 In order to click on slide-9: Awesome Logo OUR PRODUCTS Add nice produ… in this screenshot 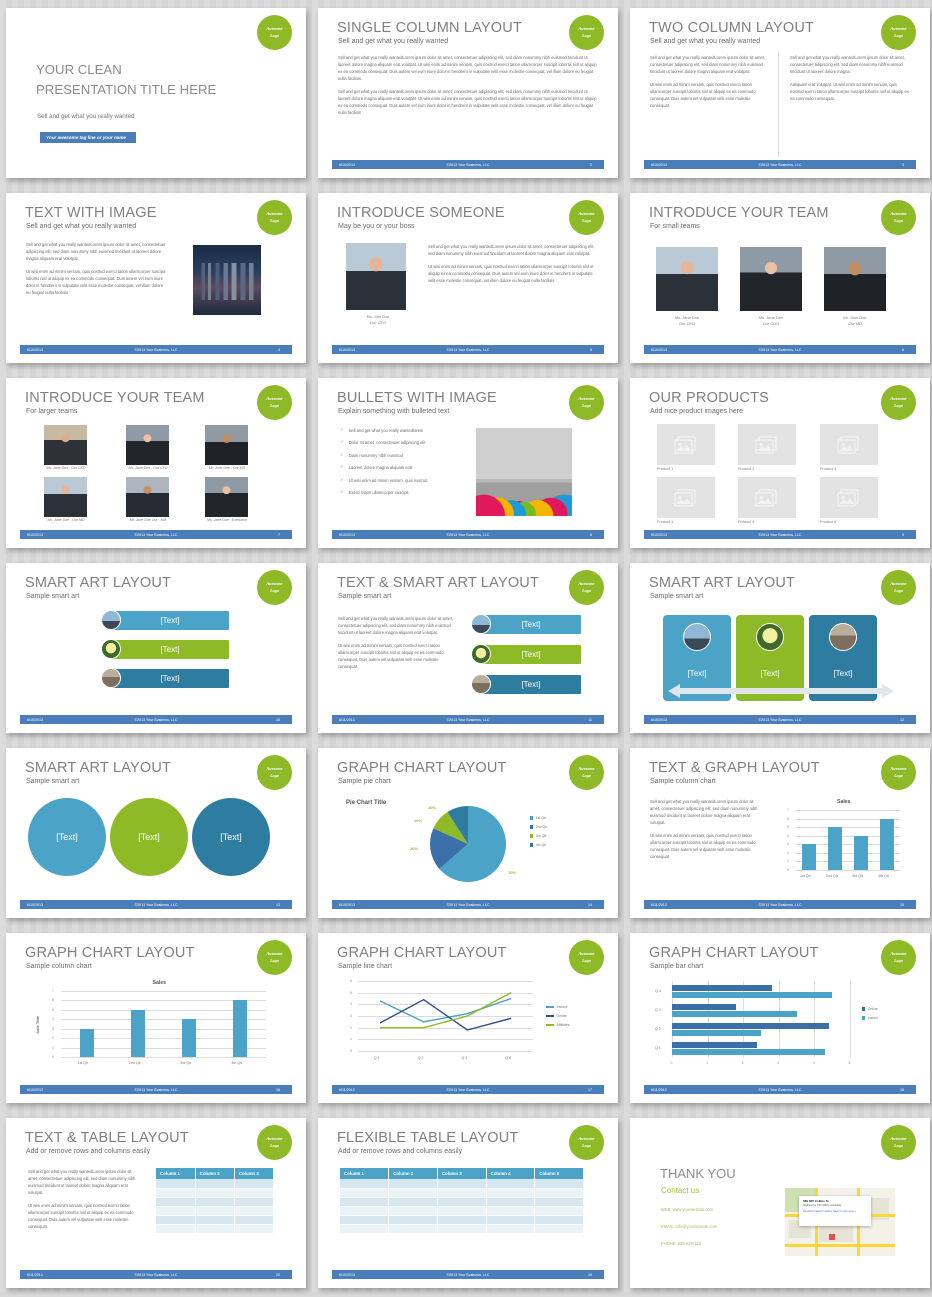, I will do `click(780, 463)`.